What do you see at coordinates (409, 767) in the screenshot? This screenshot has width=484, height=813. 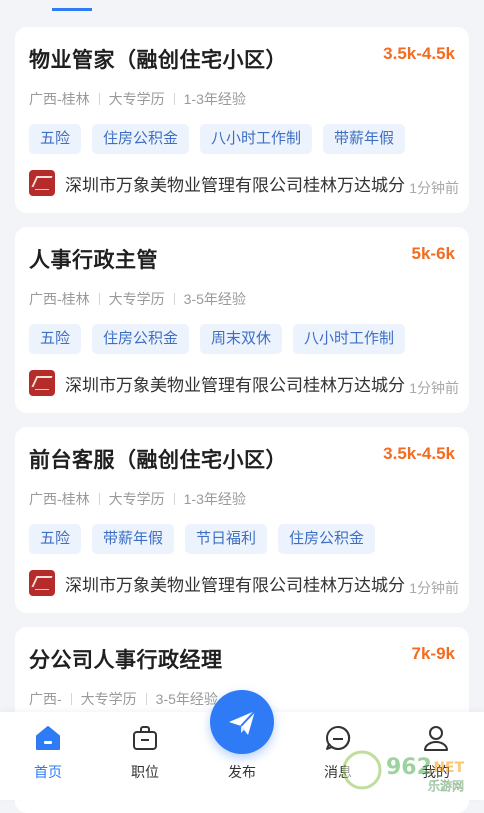 I see `watermark-brand: 962` at bounding box center [409, 767].